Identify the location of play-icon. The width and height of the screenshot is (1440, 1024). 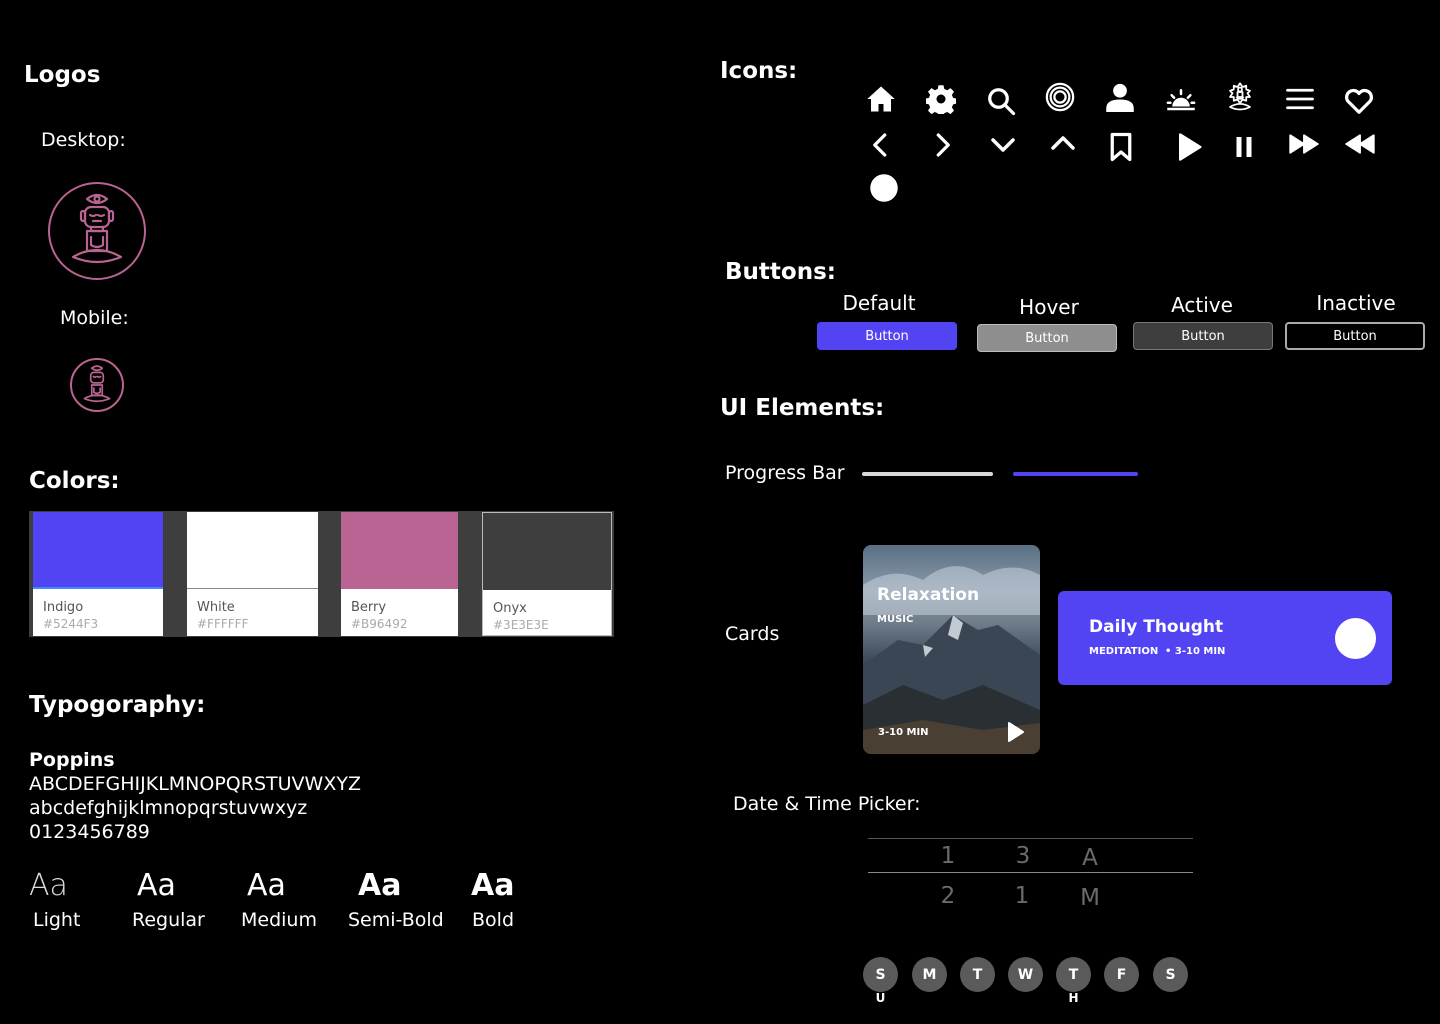
(1015, 732).